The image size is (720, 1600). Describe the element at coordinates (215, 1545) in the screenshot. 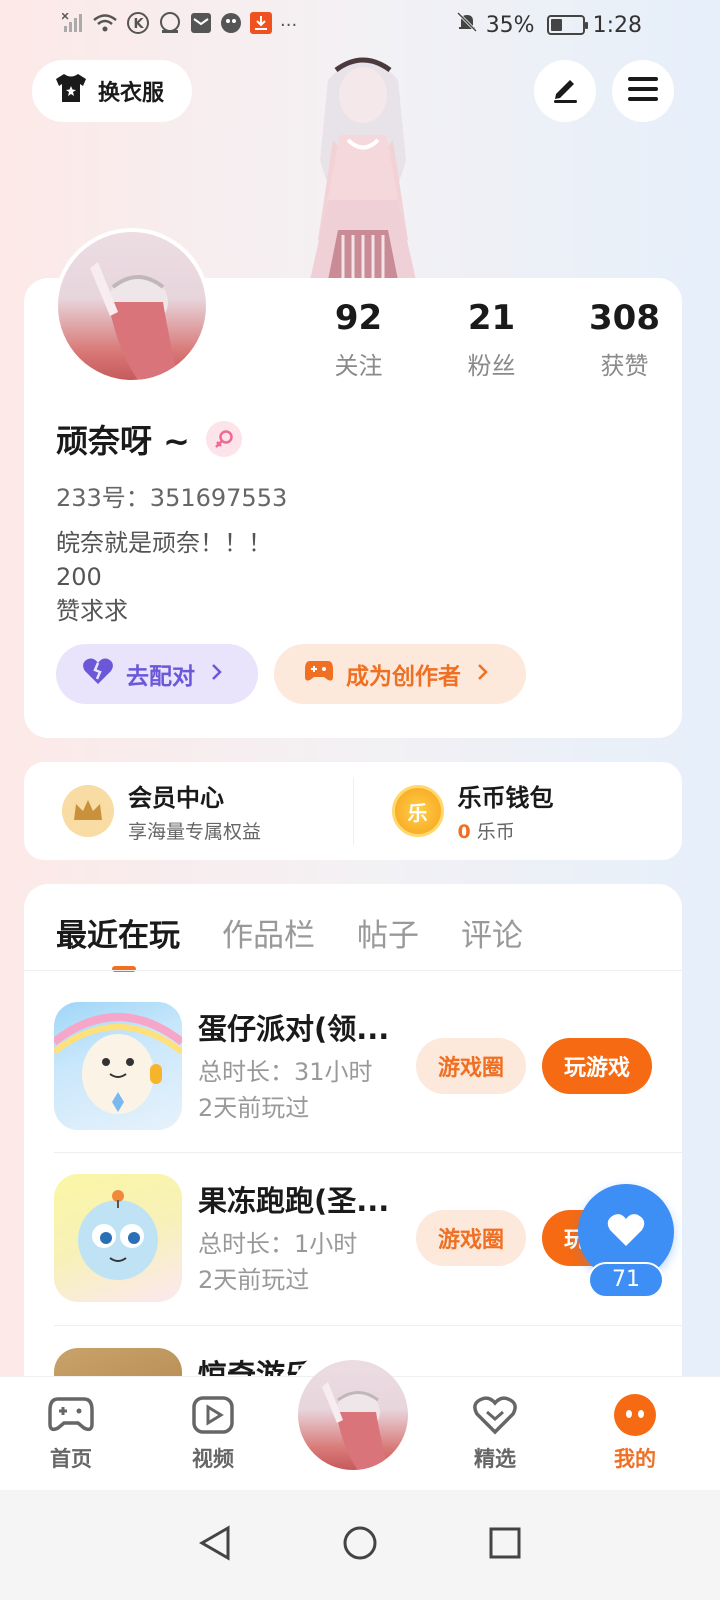

I see `back-triangle-icon` at that location.